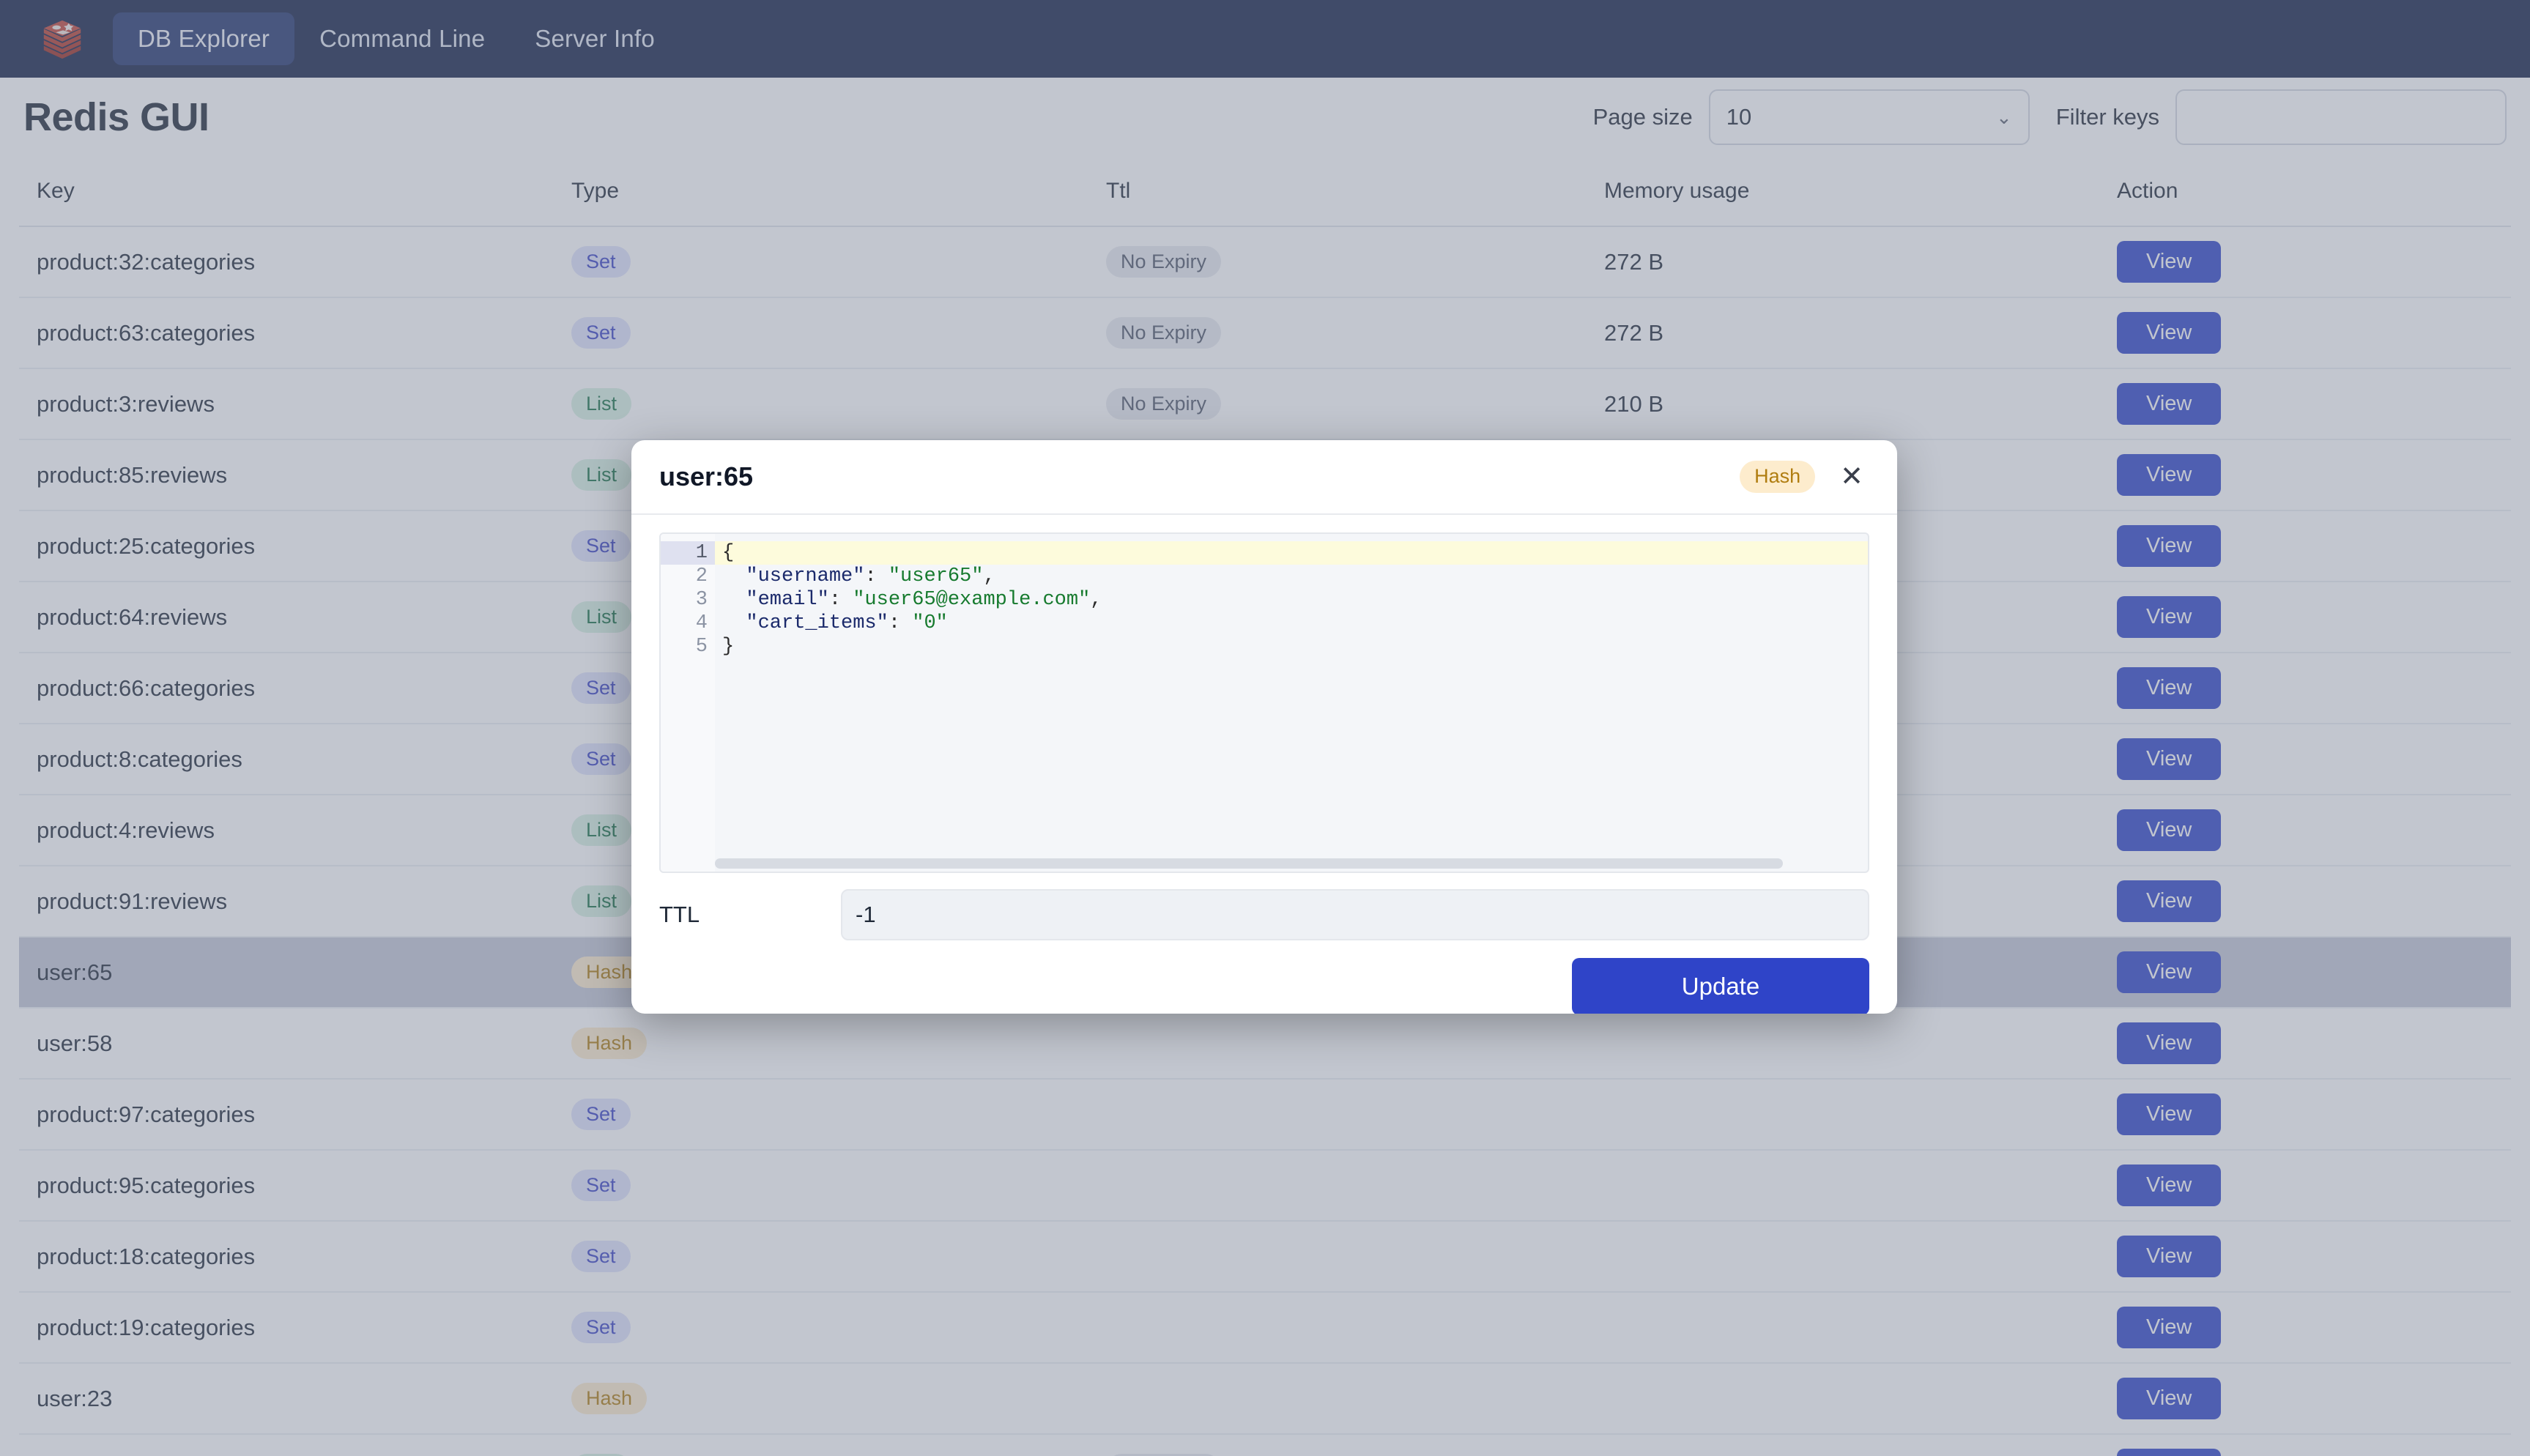 This screenshot has height=1456, width=2530. What do you see at coordinates (701, 576) in the screenshot?
I see `line-number: 2` at bounding box center [701, 576].